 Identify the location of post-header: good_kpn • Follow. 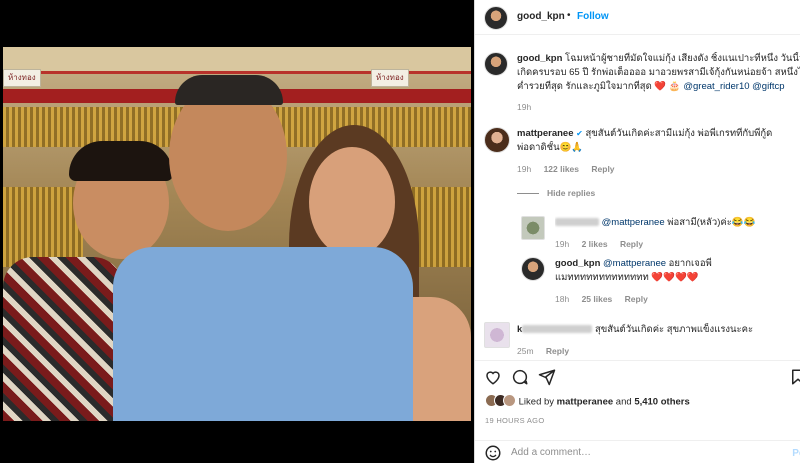
(637, 17).